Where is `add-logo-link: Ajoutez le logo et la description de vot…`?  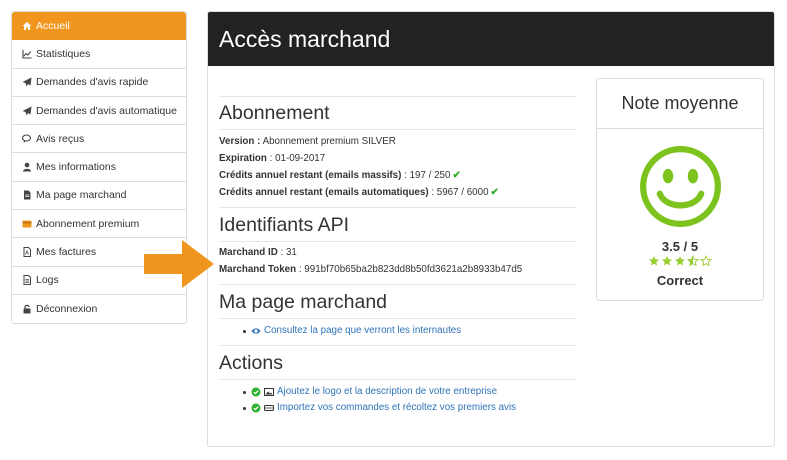
add-logo-link: Ajoutez le logo et la description de vot… is located at coordinates (387, 392).